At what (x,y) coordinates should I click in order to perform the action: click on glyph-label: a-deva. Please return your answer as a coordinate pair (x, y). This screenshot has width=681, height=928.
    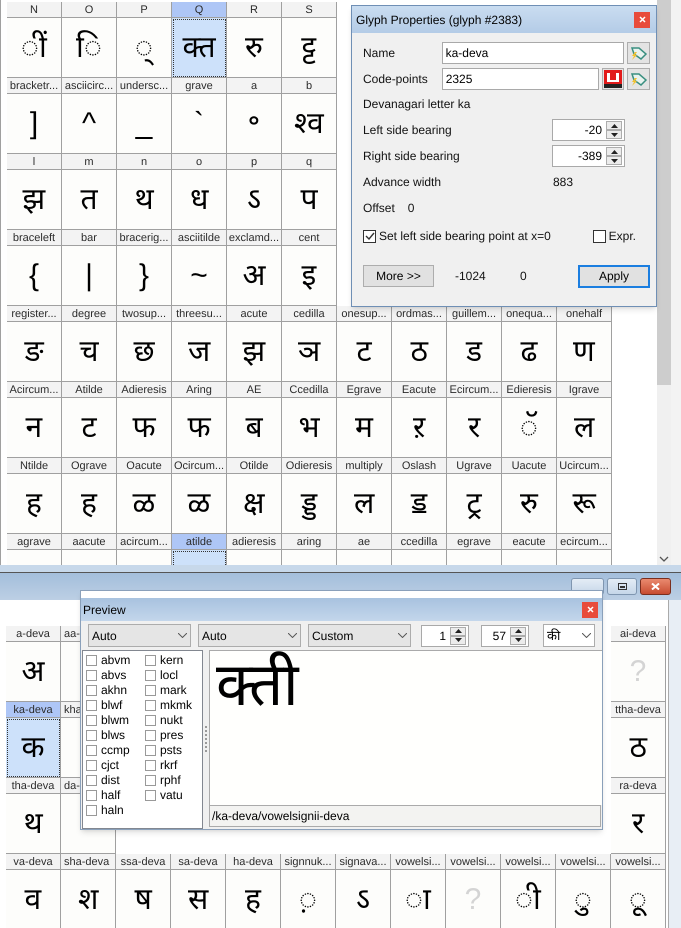
    Looking at the image, I should click on (33, 634).